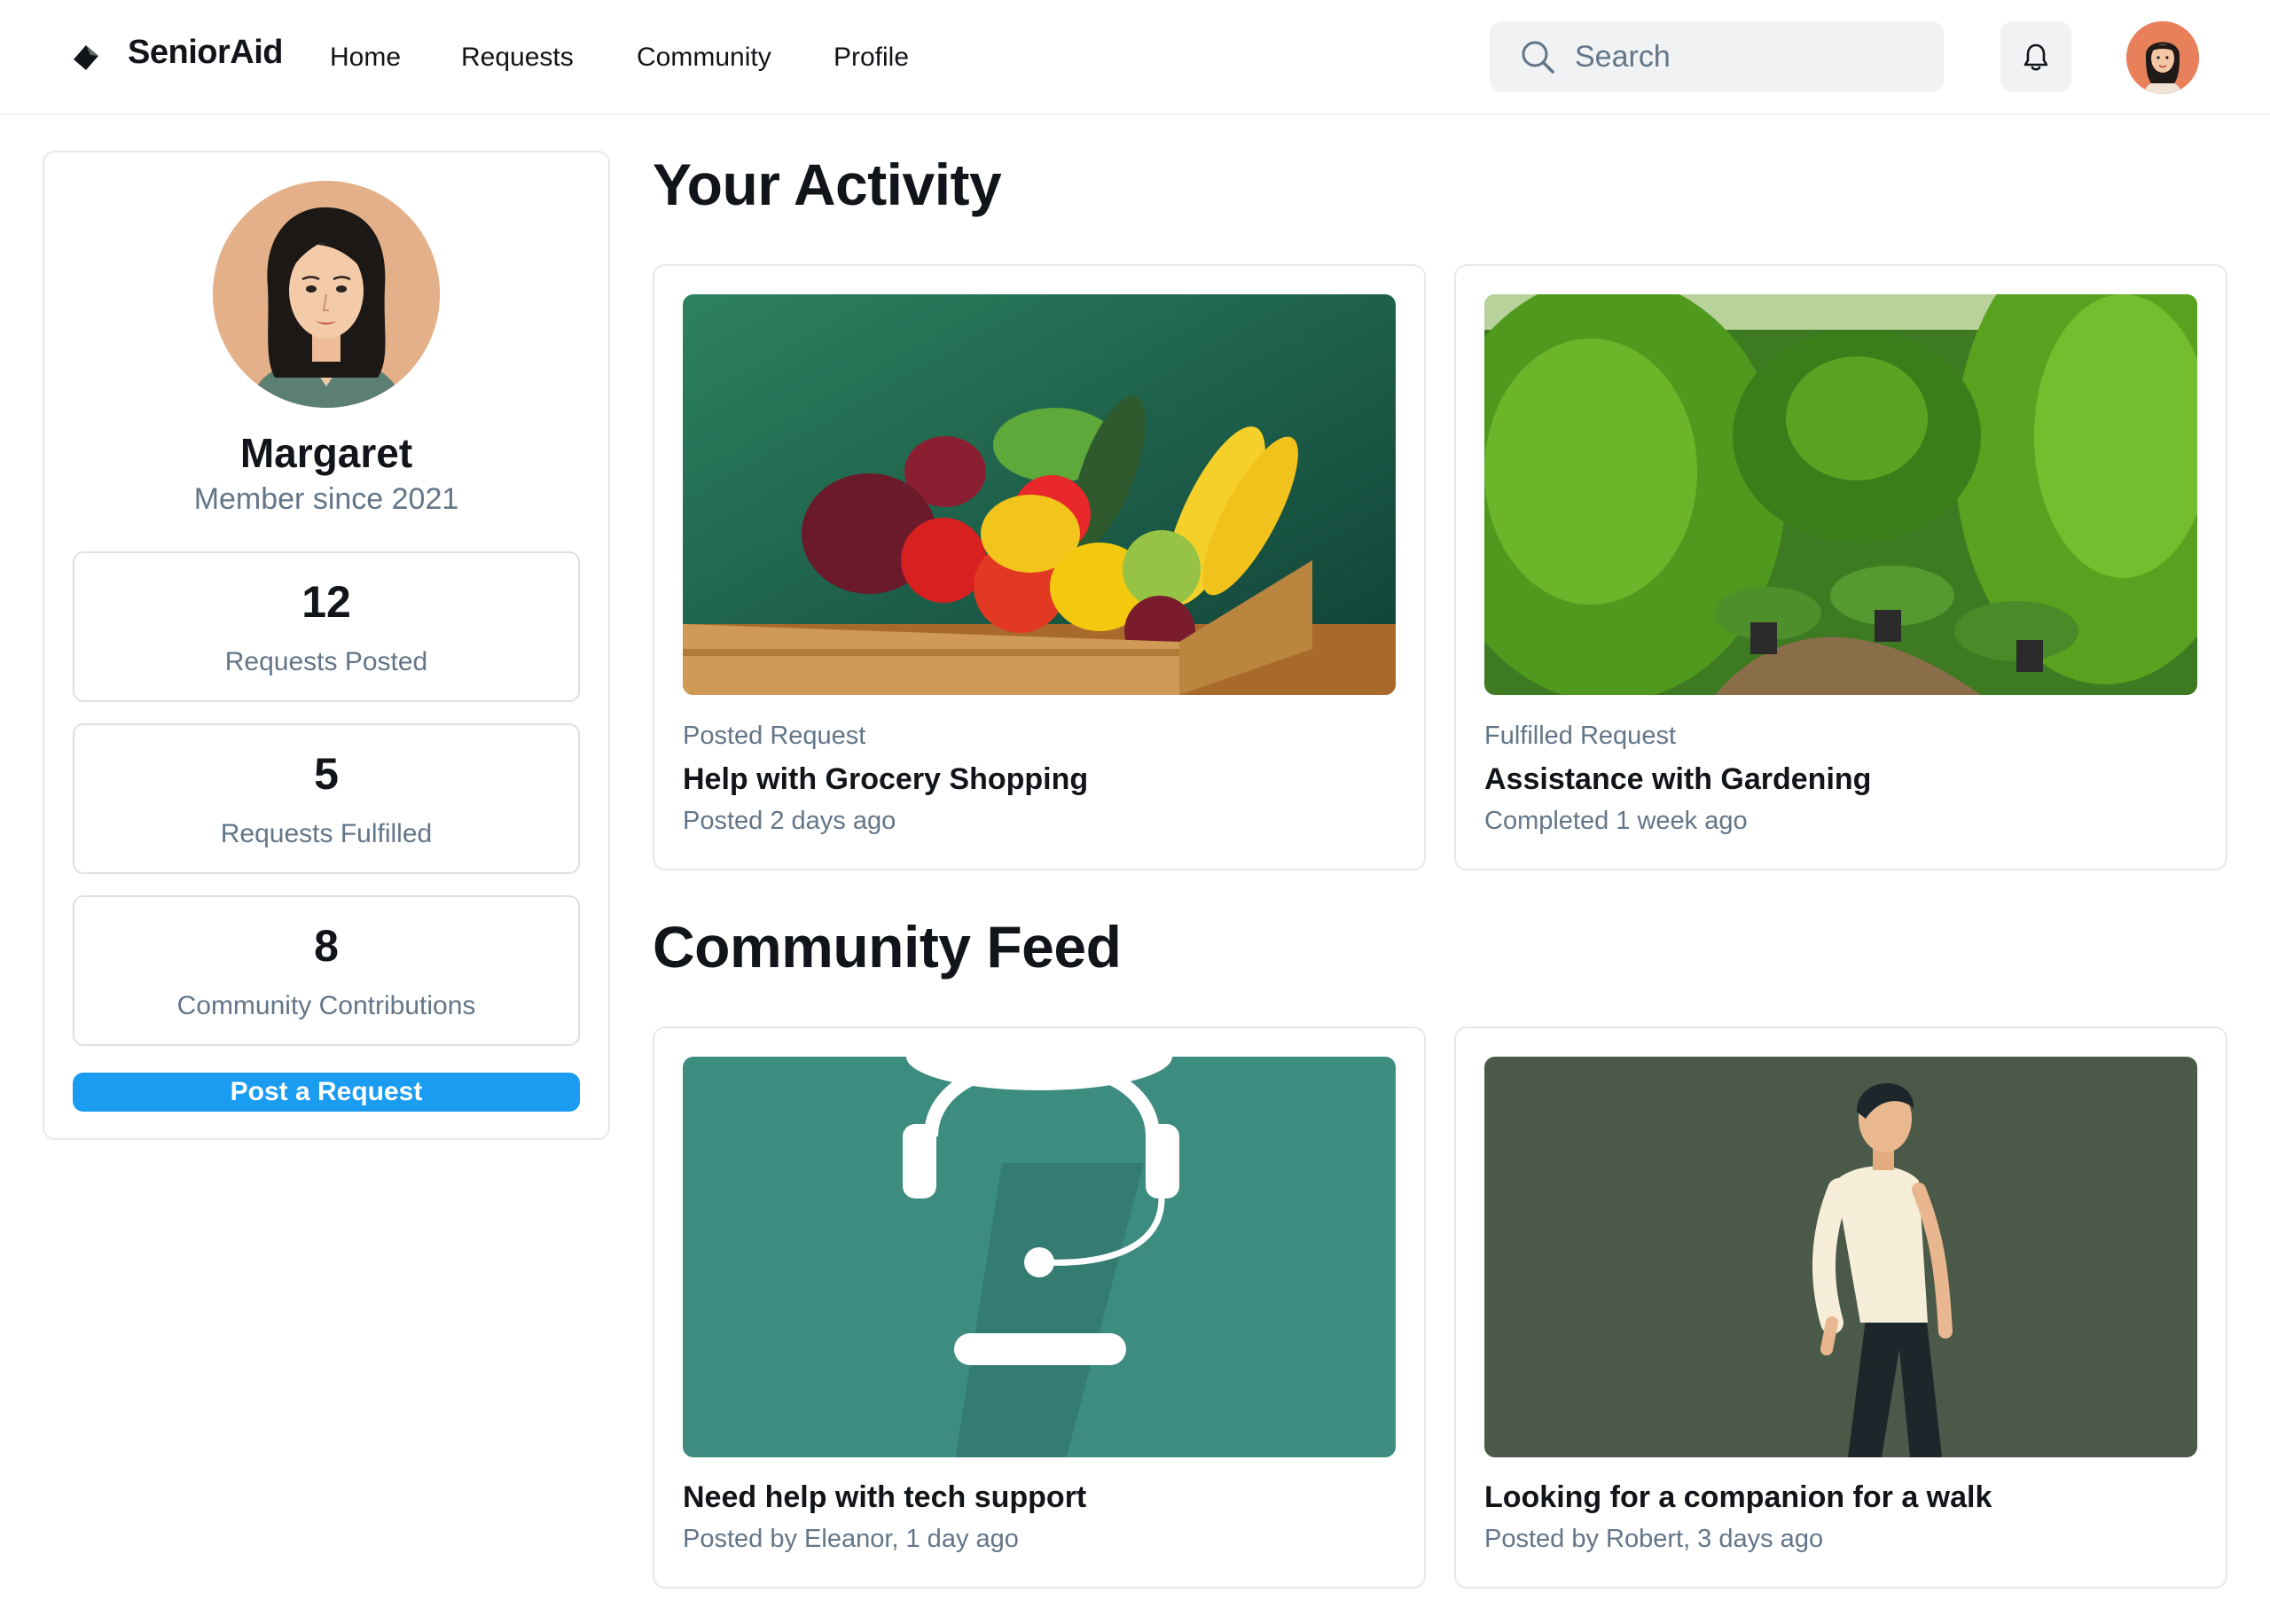 This screenshot has width=2270, height=1624. Describe the element at coordinates (888, 947) in the screenshot. I see `section-title-feed: Community Feed` at that location.